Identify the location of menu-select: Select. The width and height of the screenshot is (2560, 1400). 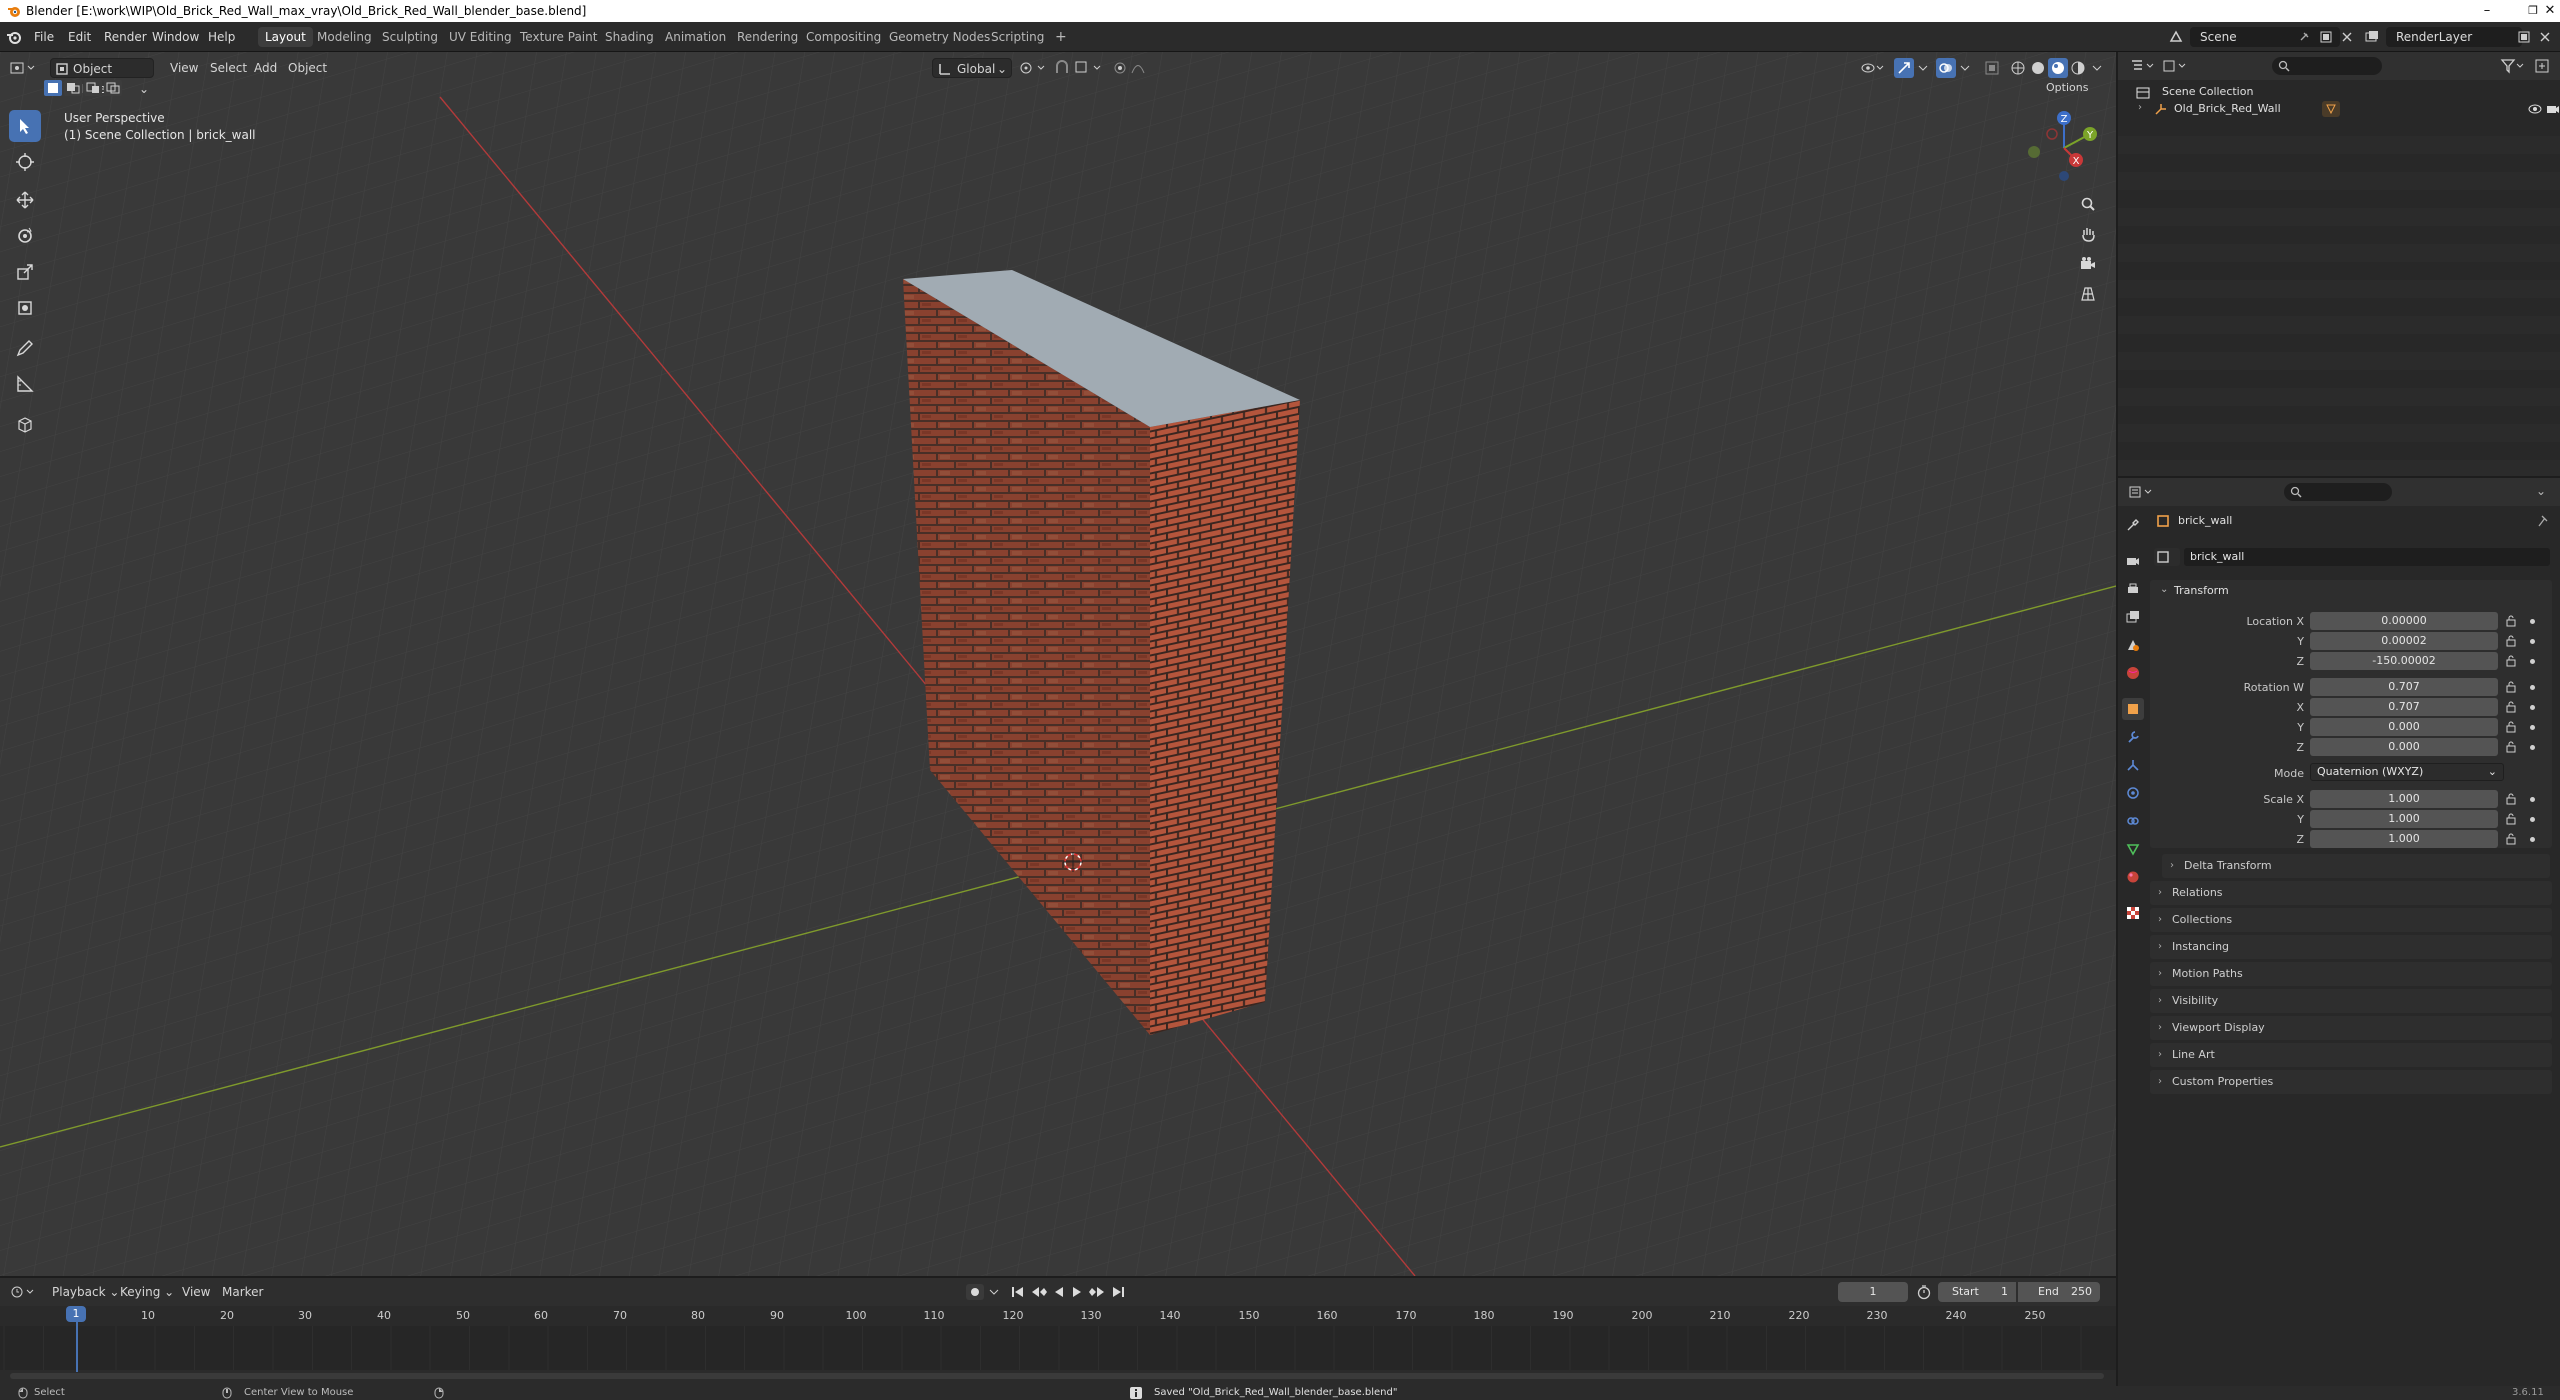
(228, 68).